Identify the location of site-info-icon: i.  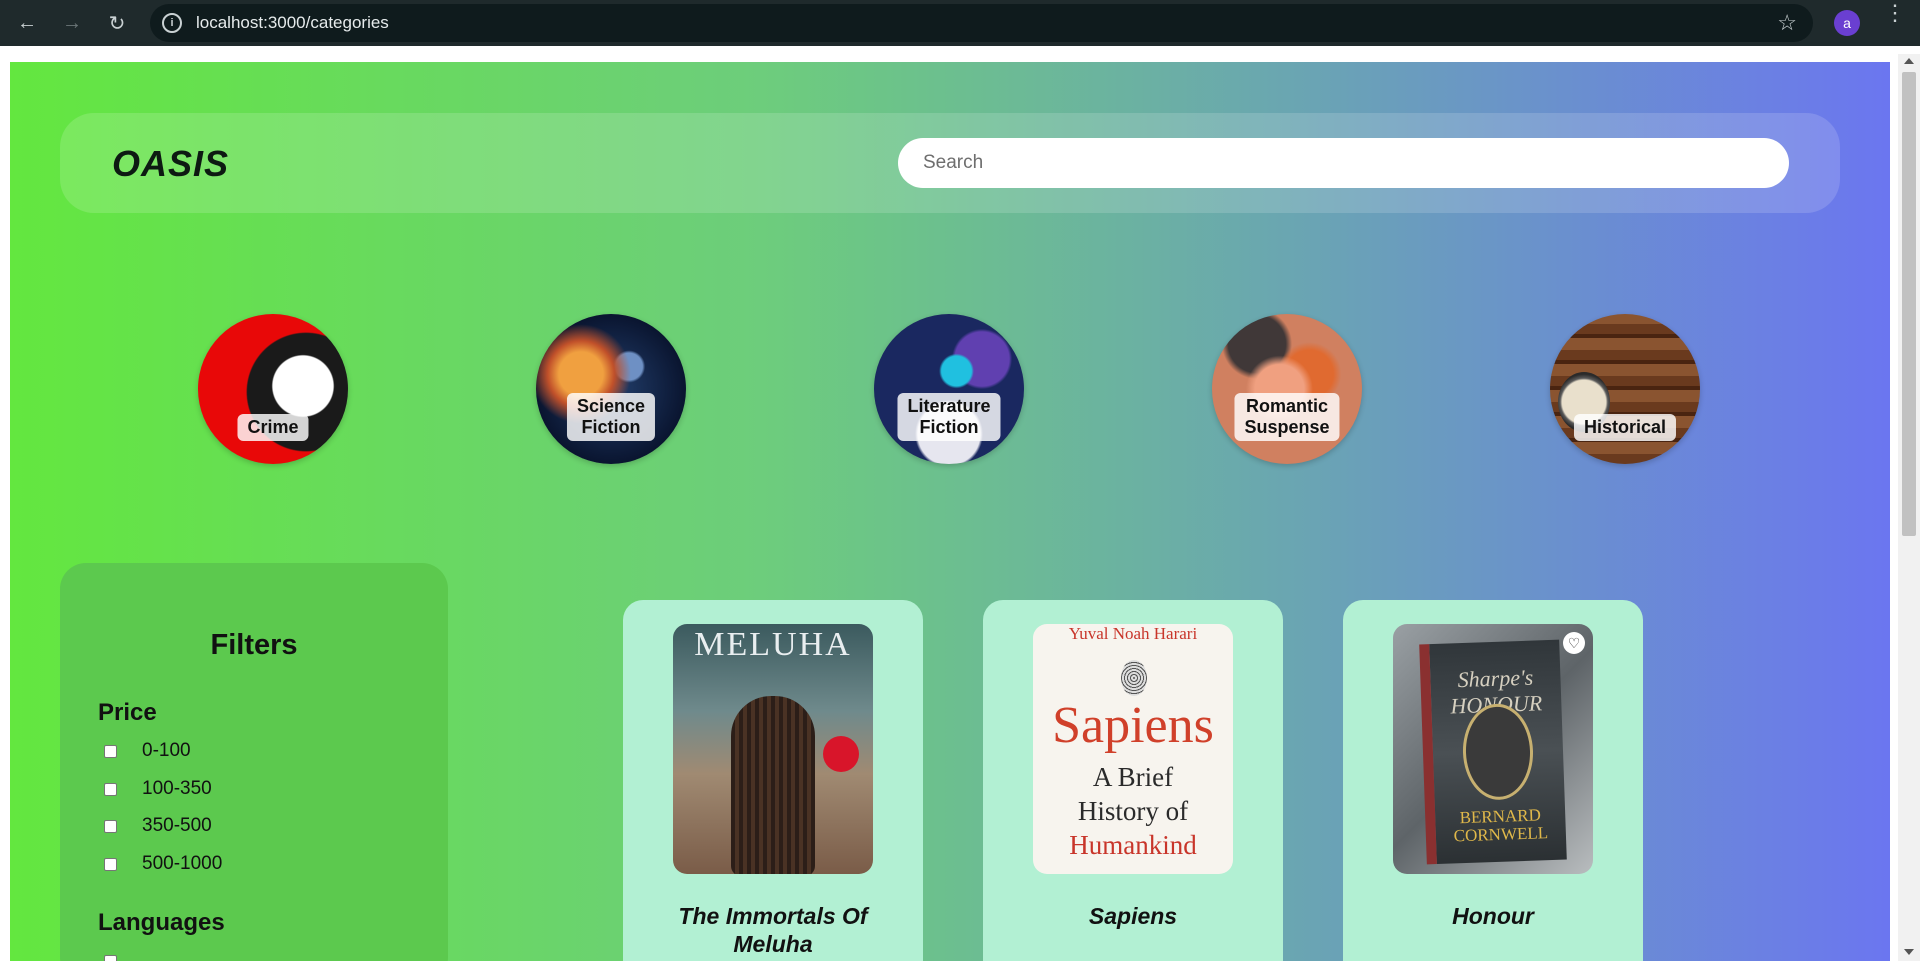
(172, 23).